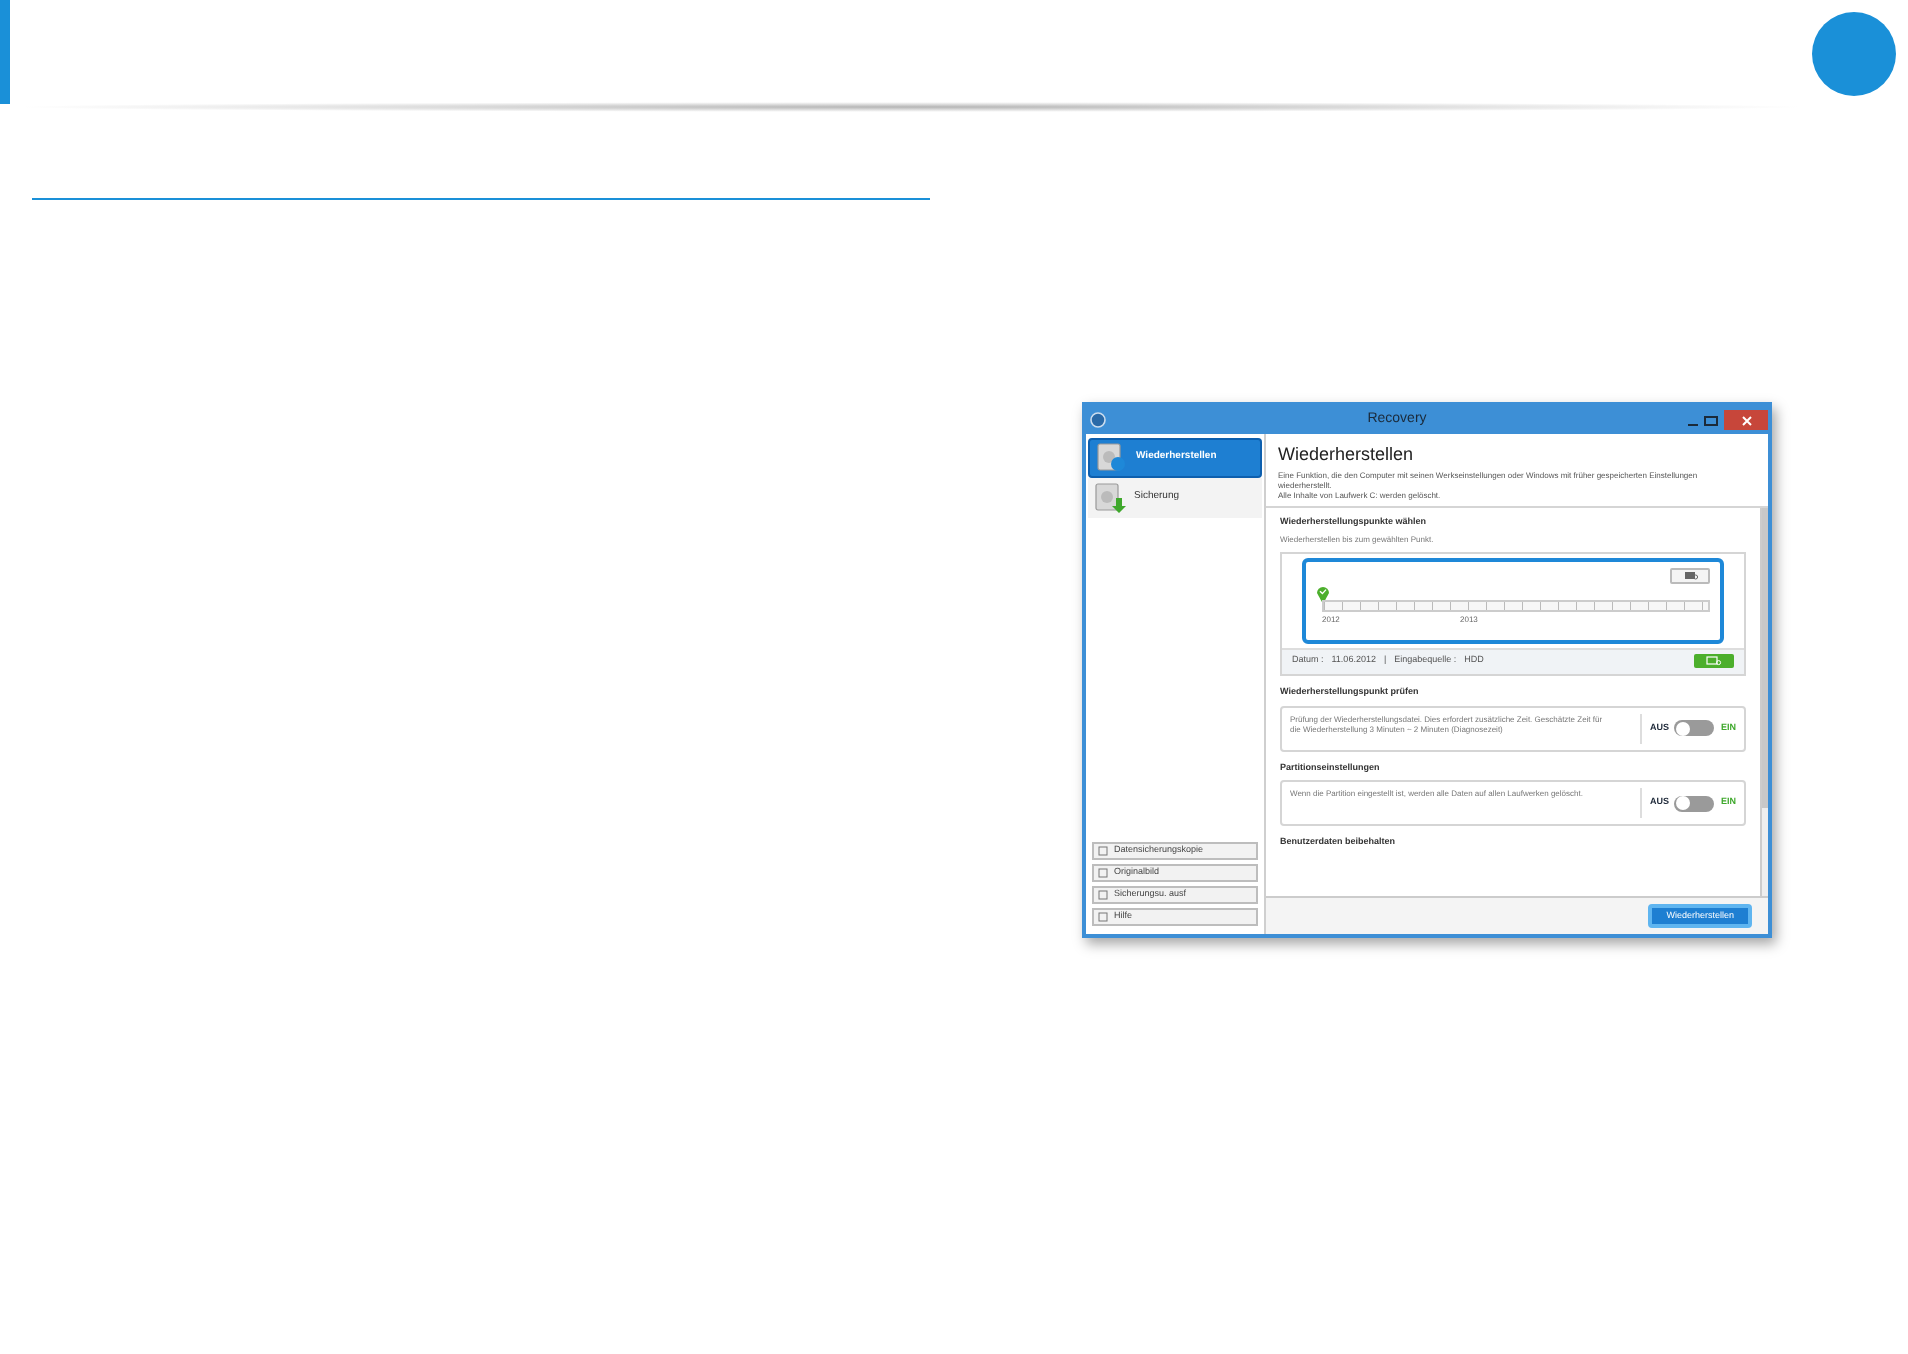 The width and height of the screenshot is (1908, 1354). What do you see at coordinates (5, 52) in the screenshot?
I see `accent-bar` at bounding box center [5, 52].